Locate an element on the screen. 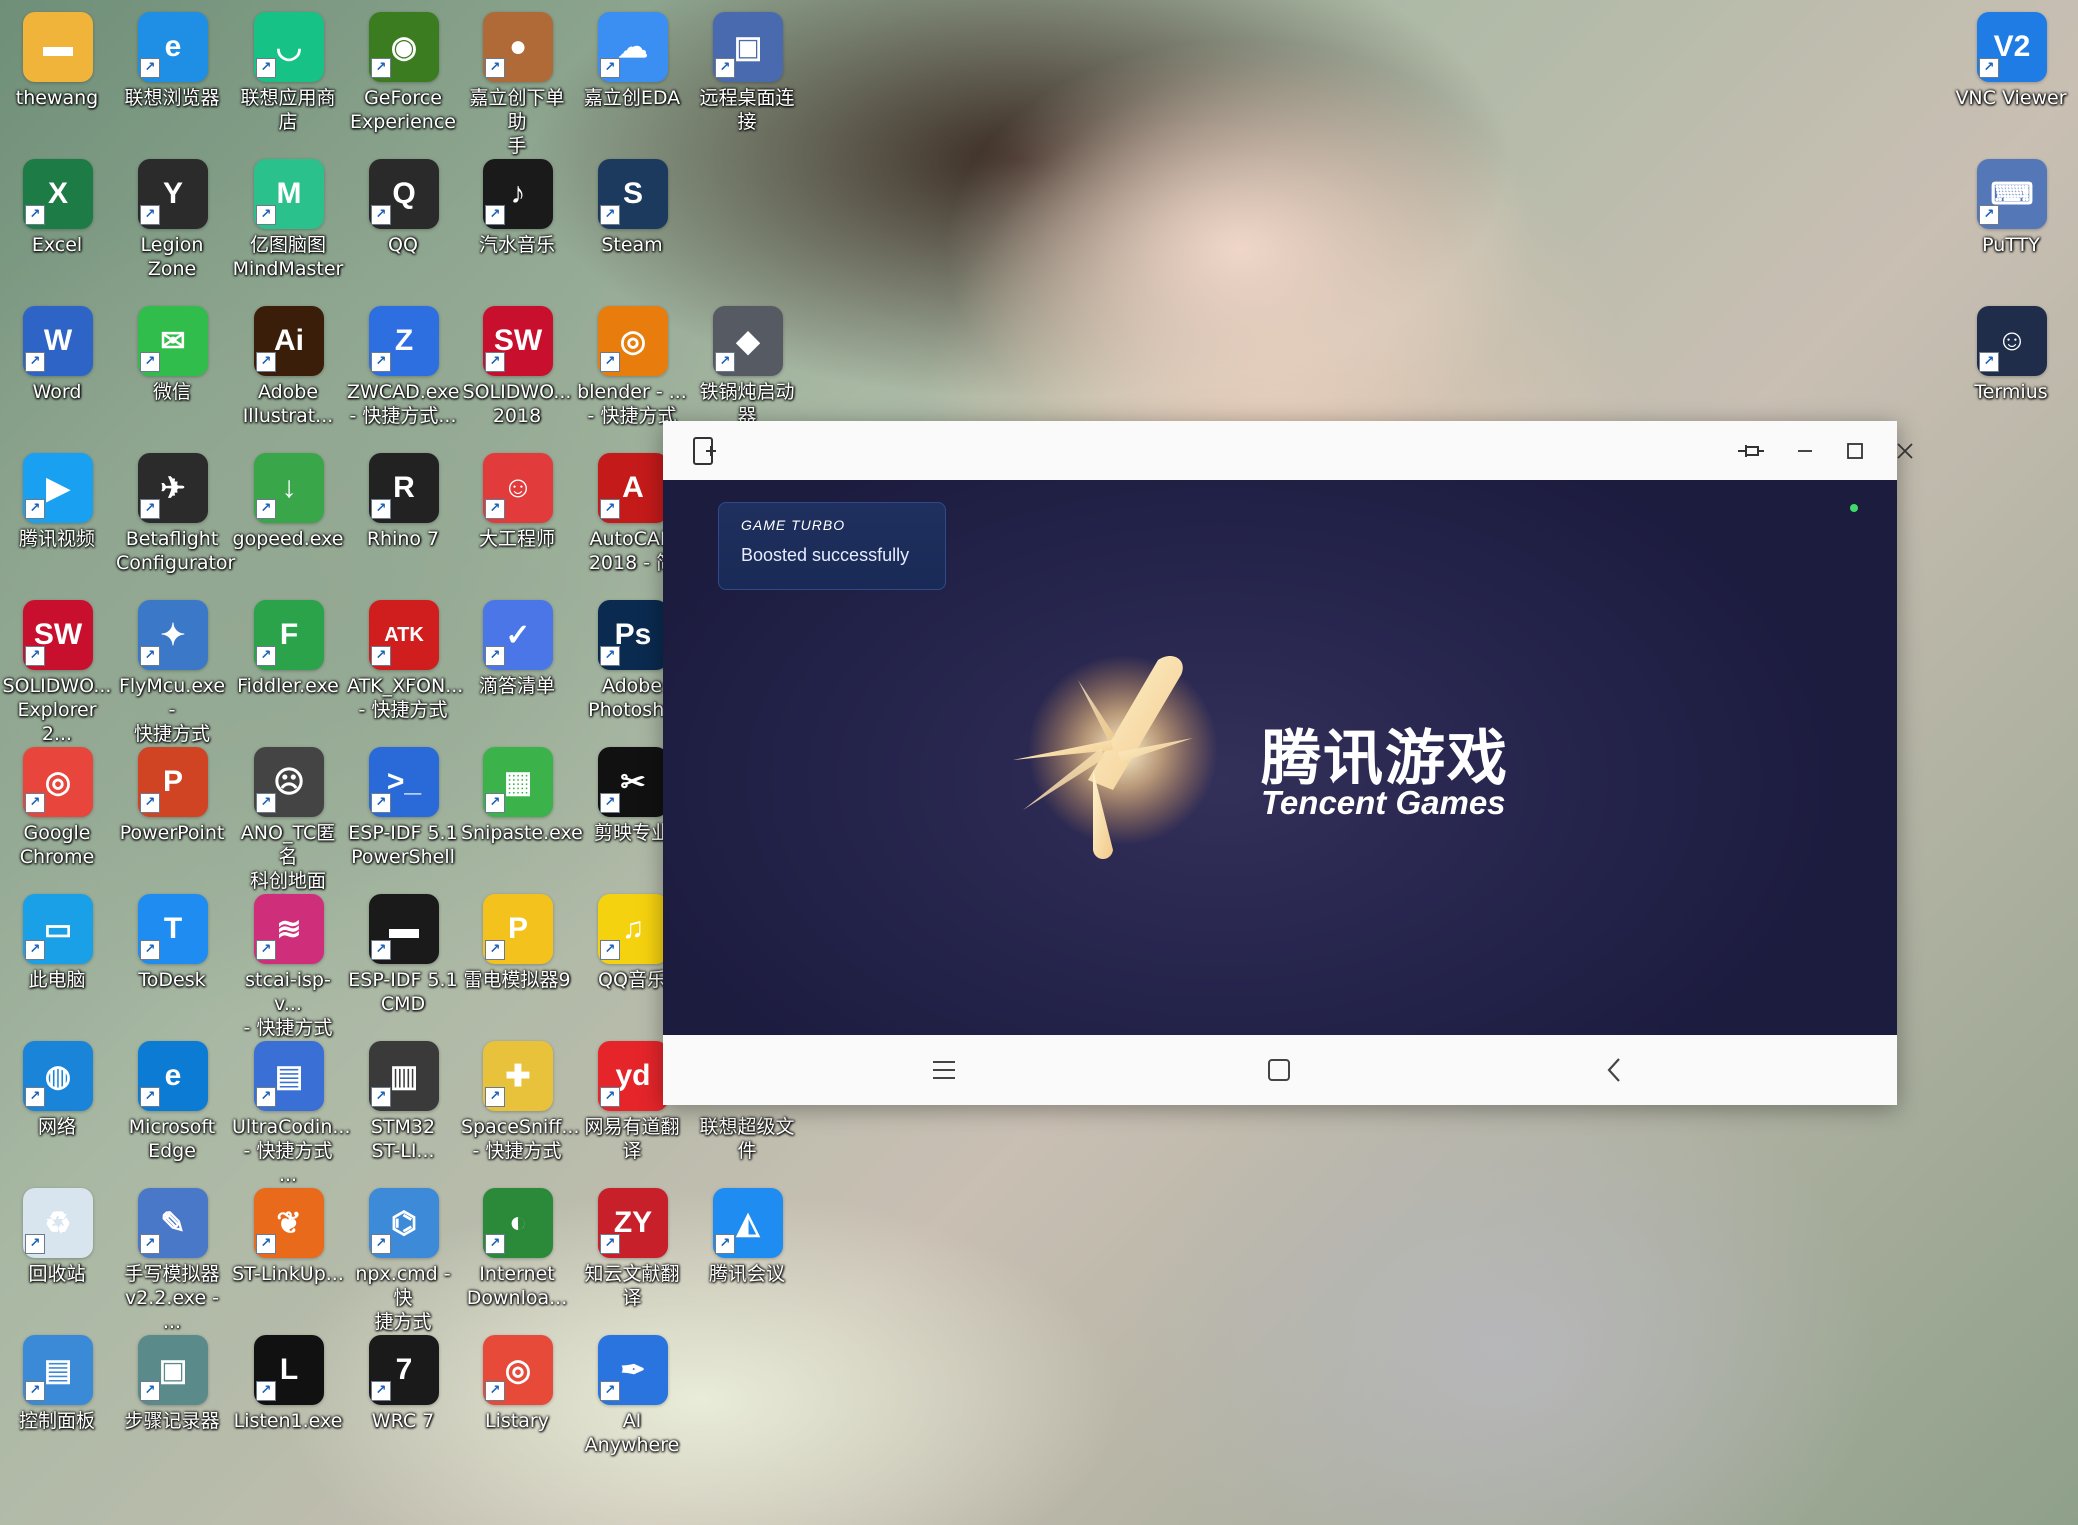 This screenshot has width=2078, height=1525. desktop-shortcut-label: 网易有道翻译 is located at coordinates (632, 1139).